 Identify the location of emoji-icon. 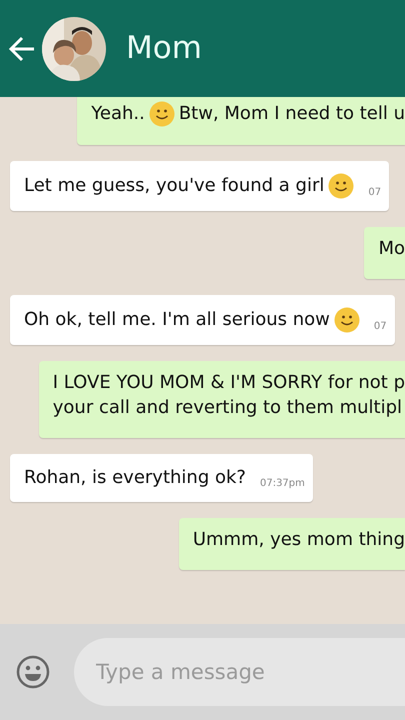
(33, 672).